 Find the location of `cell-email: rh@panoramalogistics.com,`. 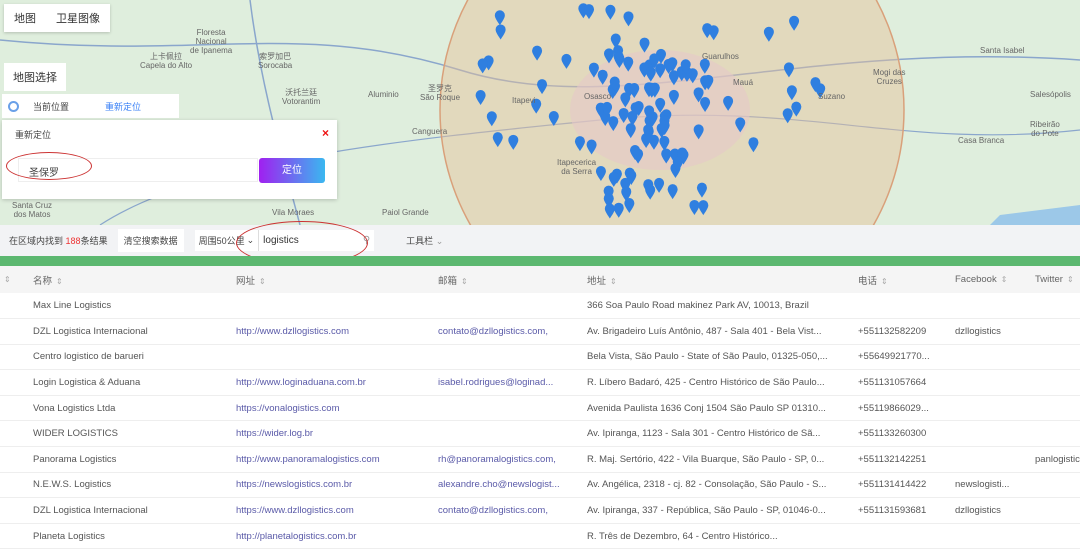

cell-email: rh@panoramalogistics.com, is located at coordinates (512, 459).